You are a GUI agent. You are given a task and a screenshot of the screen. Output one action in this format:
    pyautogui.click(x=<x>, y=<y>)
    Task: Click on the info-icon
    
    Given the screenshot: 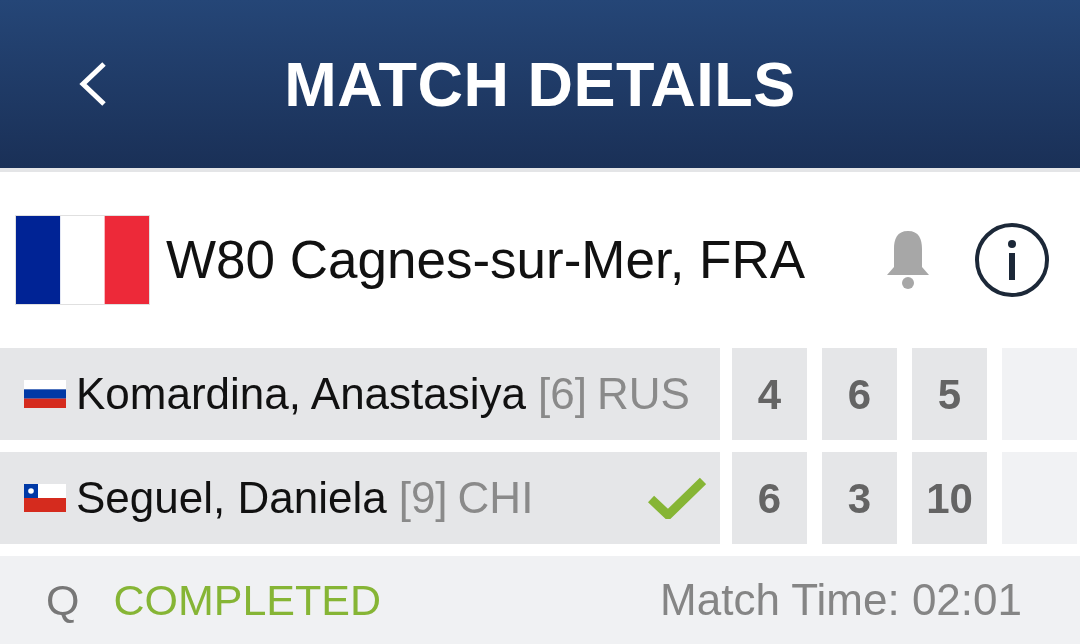 What is the action you would take?
    pyautogui.click(x=1012, y=260)
    